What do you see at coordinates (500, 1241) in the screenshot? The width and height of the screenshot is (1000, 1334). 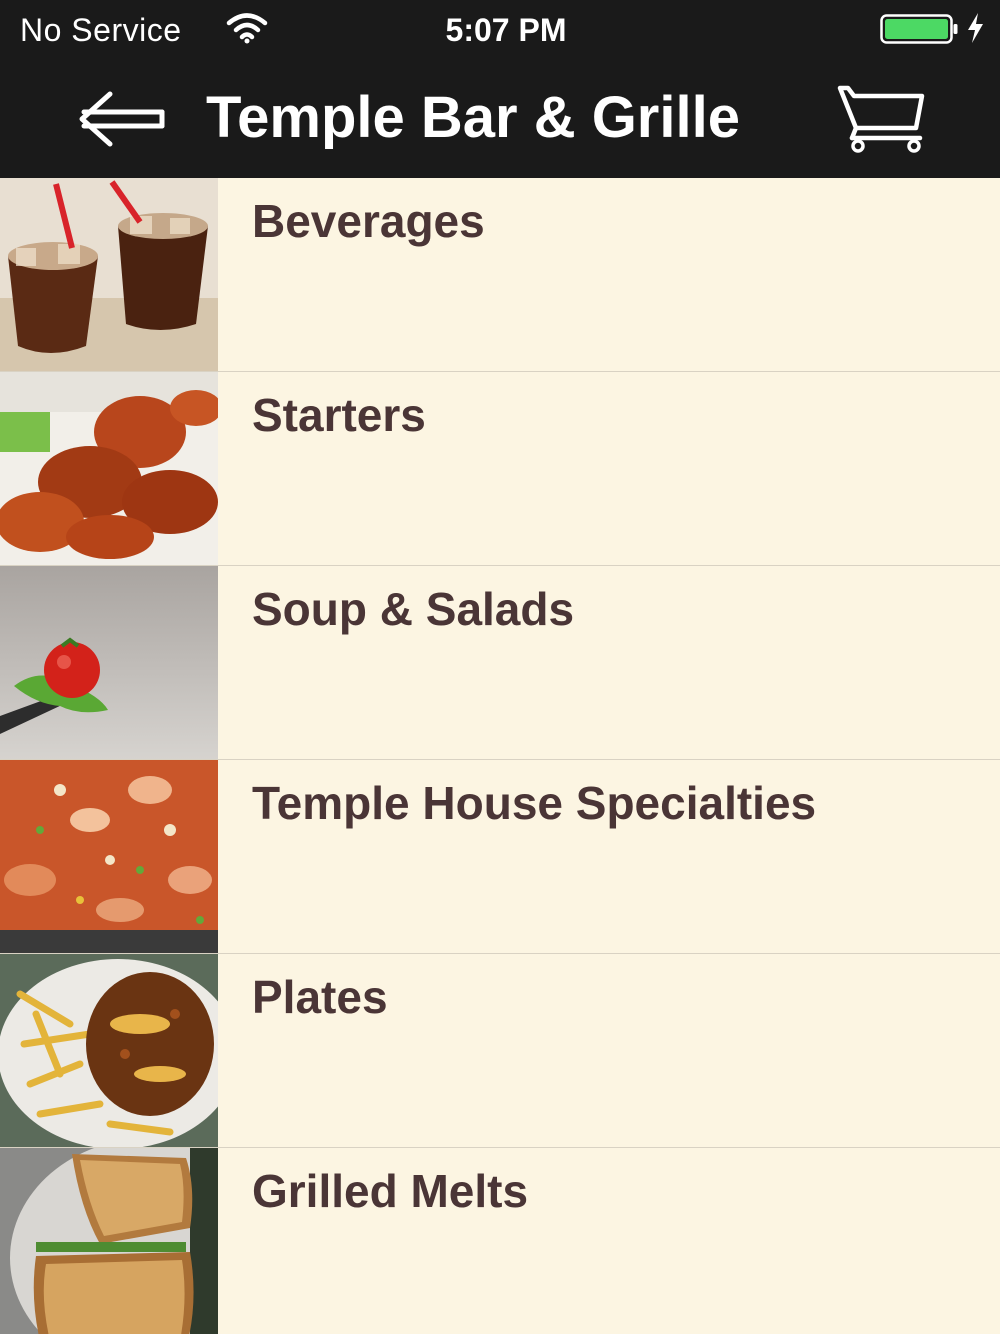 I see `menu-row-grilled-melts: Grilled Melts` at bounding box center [500, 1241].